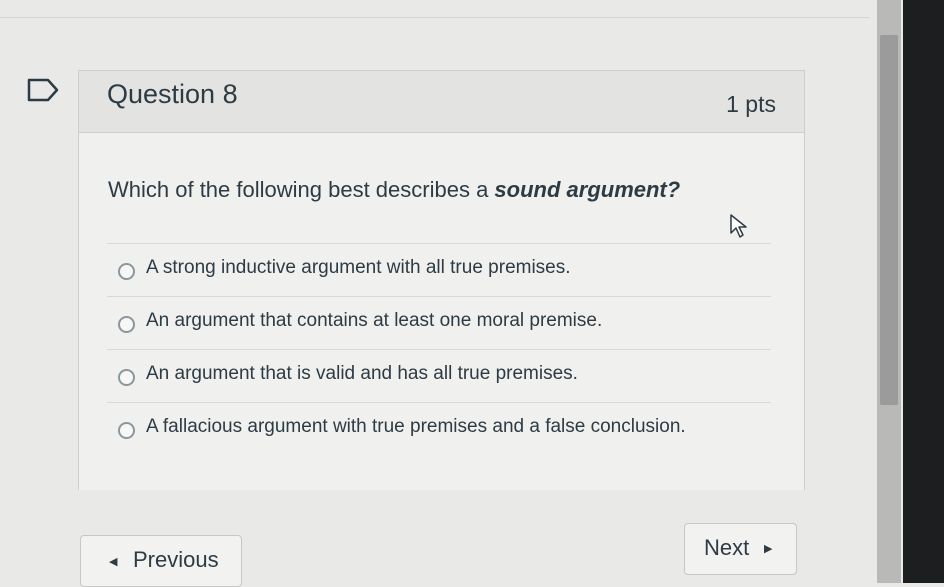 The width and height of the screenshot is (944, 587). Describe the element at coordinates (301, 189) in the screenshot. I see `question-text-prefix: Which of the following best describes a` at that location.